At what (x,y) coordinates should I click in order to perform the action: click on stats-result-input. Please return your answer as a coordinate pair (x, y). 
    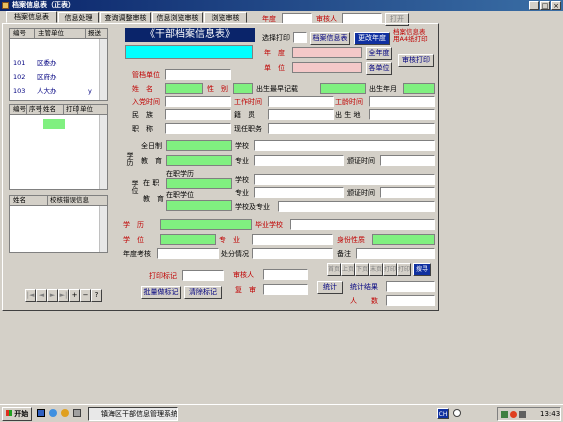
    Looking at the image, I should click on (410, 286).